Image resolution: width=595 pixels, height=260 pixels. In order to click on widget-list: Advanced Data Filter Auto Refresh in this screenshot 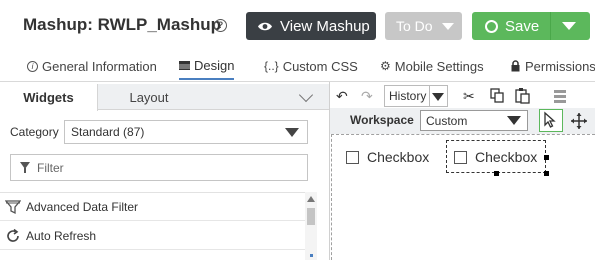, I will do `click(152, 226)`.